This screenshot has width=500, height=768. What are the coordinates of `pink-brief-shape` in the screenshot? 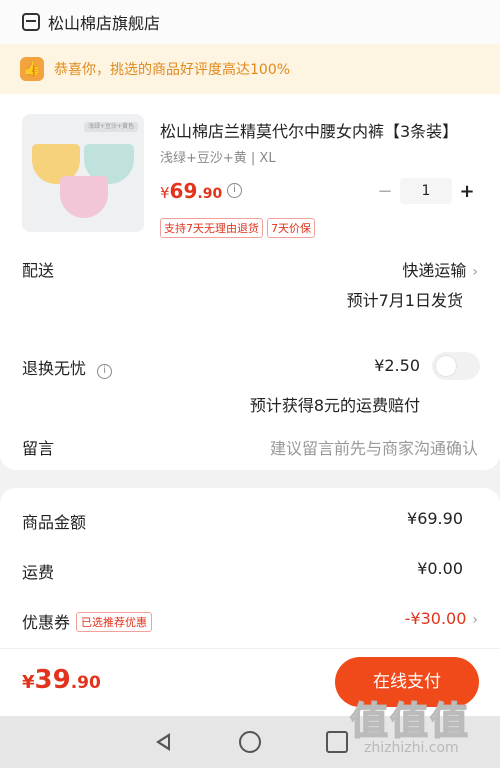 It's located at (84, 197).